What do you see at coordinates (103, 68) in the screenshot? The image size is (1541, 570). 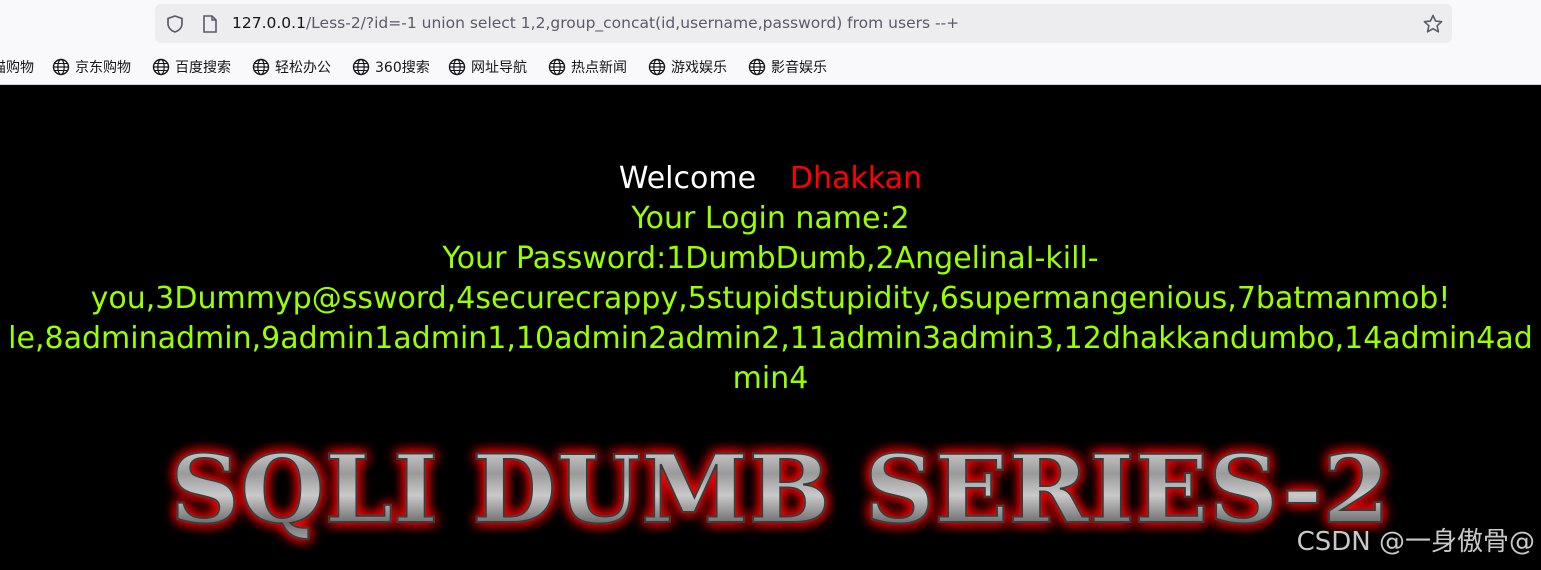 I see `bookmark-label: 京东购物` at bounding box center [103, 68].